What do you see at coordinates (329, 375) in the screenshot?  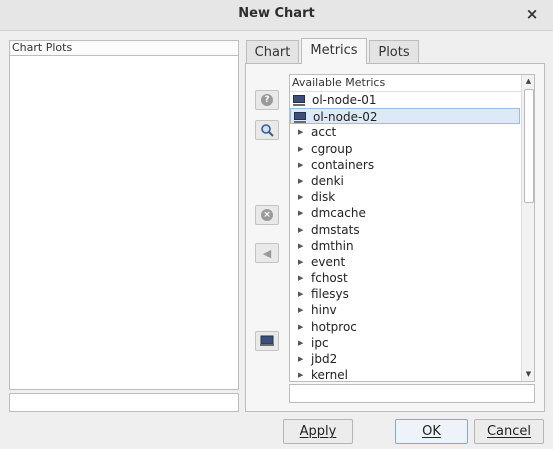 I see `metric-label: kernel` at bounding box center [329, 375].